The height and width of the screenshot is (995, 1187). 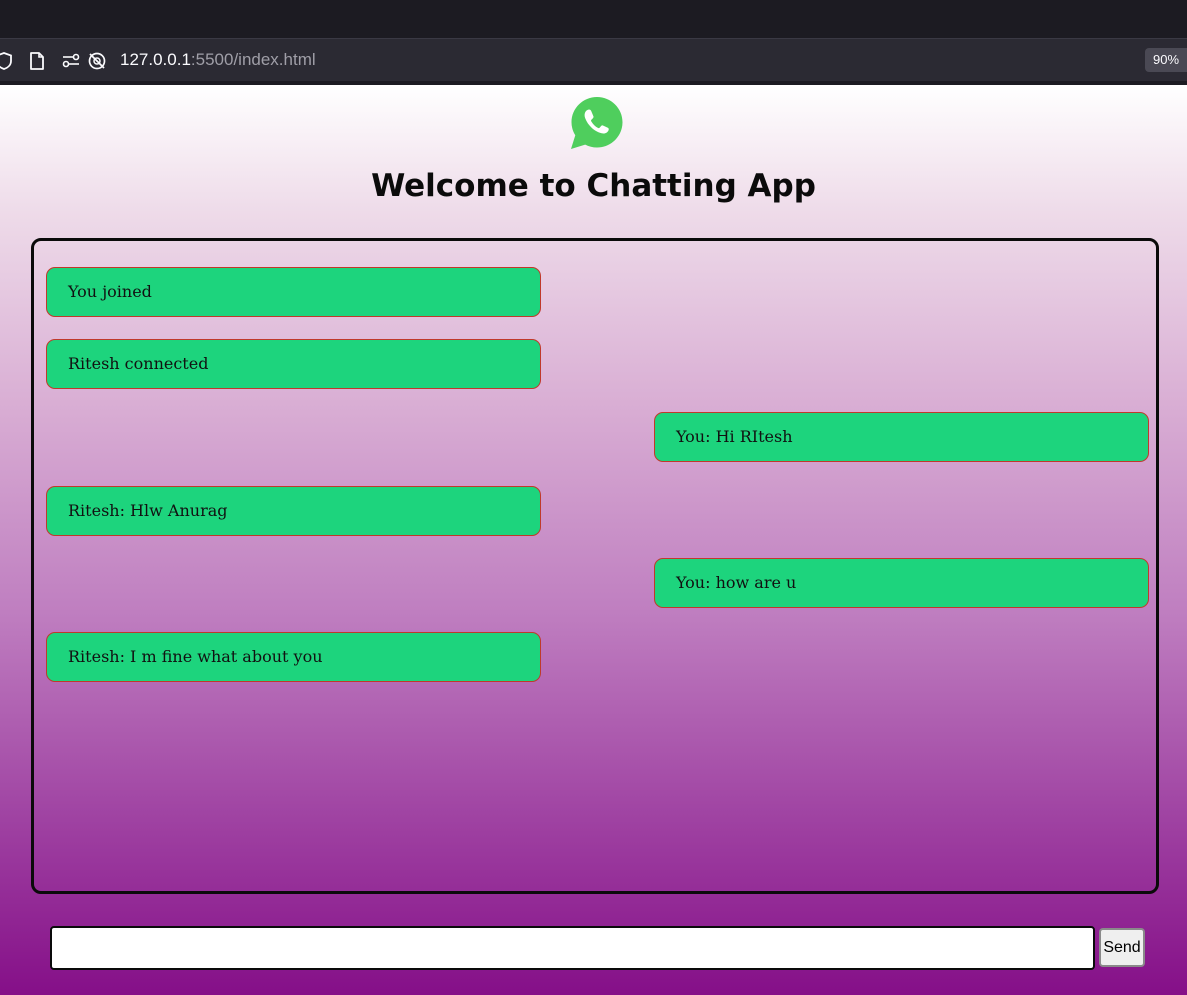 What do you see at coordinates (593, 60) in the screenshot?
I see `browser-url-bar: 127.0.0.1:5500/index.html 90%` at bounding box center [593, 60].